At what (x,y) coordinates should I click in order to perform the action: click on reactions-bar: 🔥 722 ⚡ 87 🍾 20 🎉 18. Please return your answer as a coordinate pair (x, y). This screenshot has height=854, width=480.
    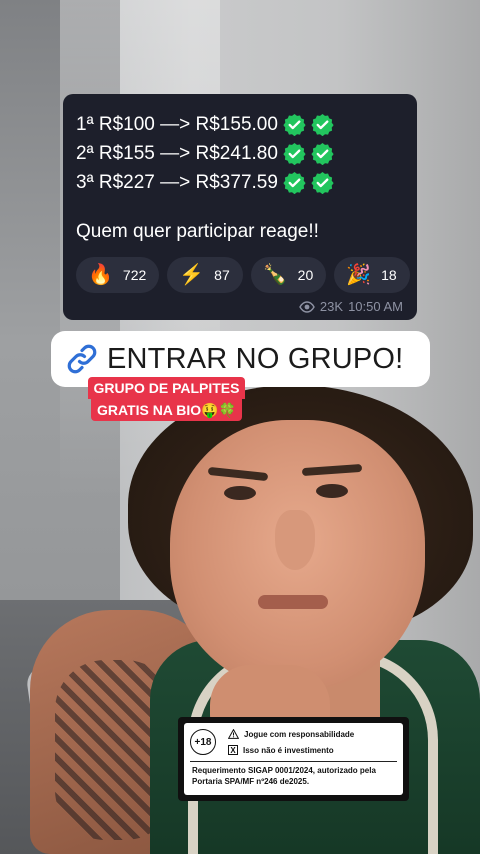
    Looking at the image, I should click on (243, 275).